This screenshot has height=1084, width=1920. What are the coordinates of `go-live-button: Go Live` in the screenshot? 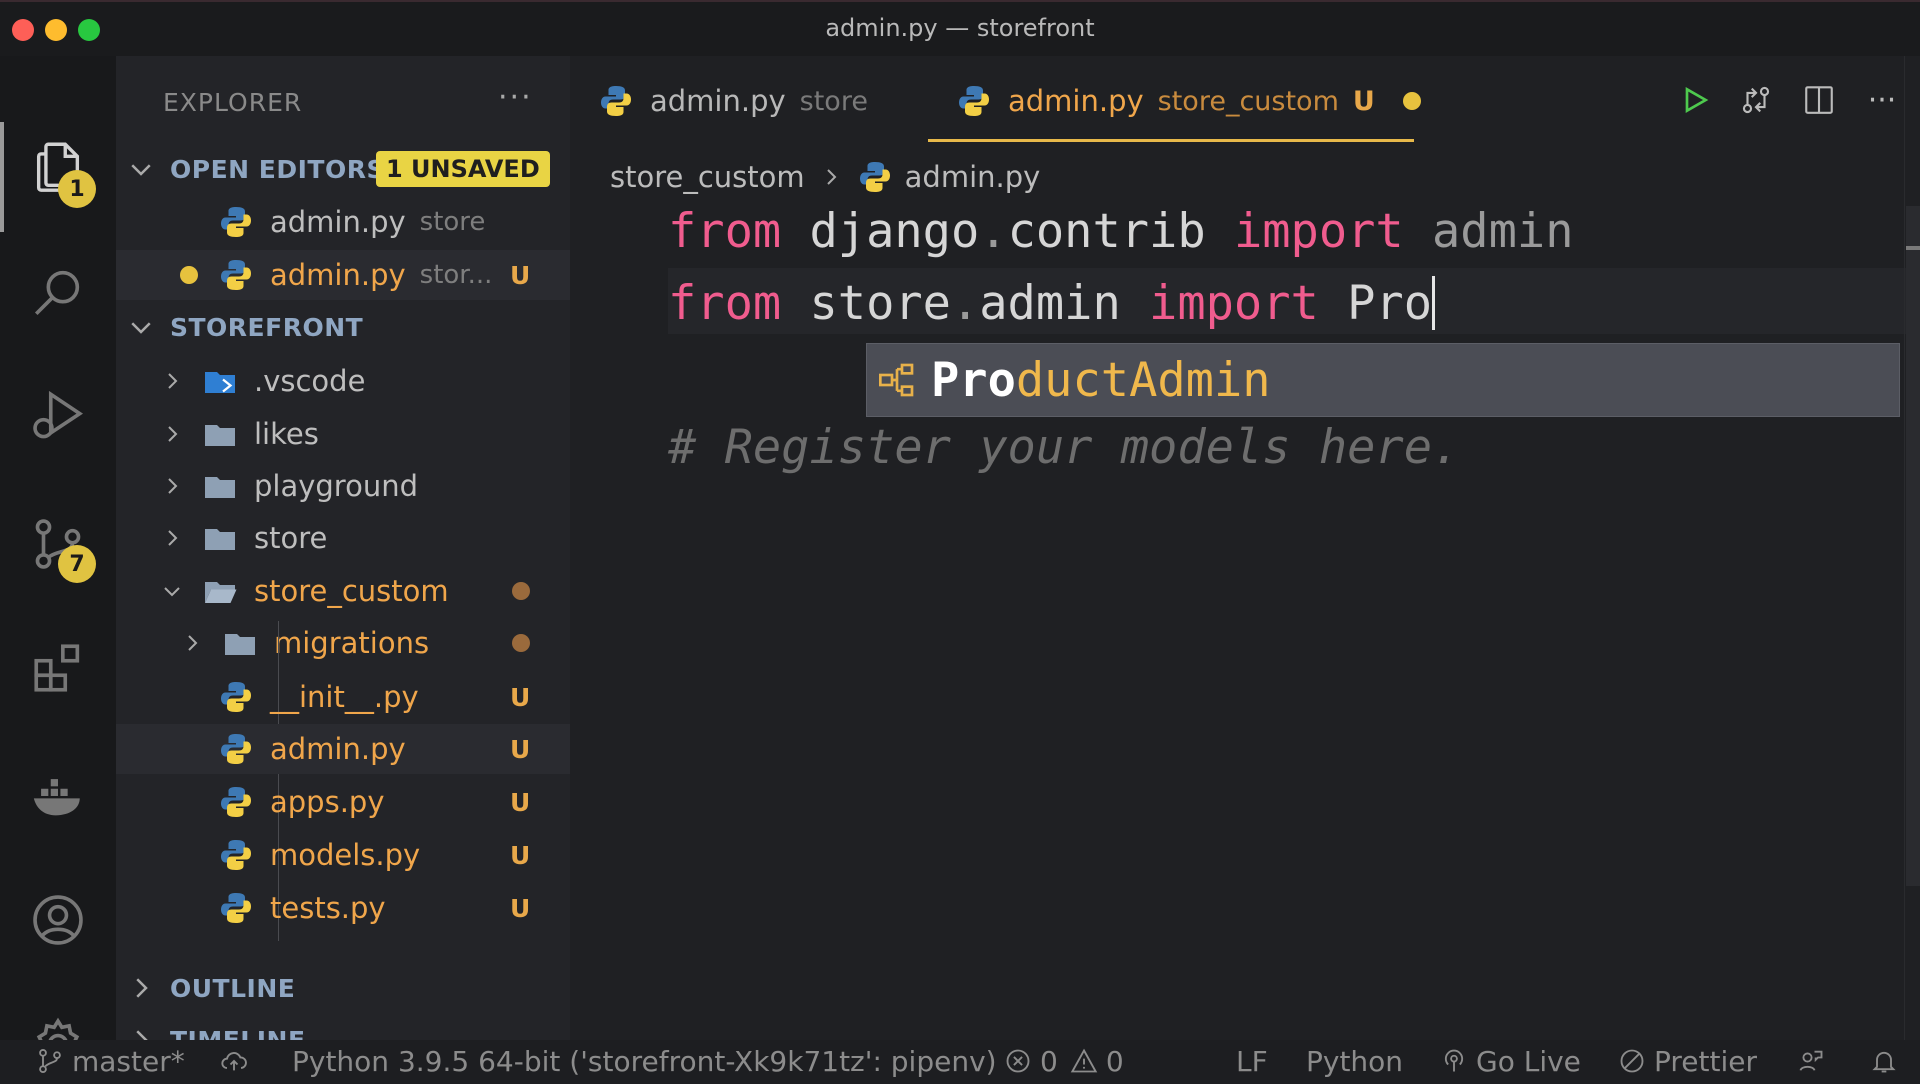 It's located at (1510, 1061).